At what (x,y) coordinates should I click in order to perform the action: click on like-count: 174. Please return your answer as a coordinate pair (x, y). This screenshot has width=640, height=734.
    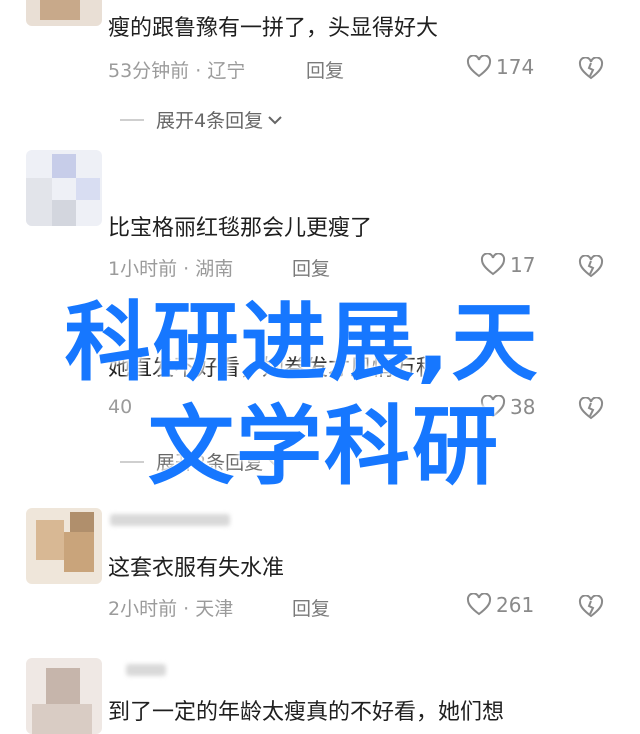
    Looking at the image, I should click on (515, 67).